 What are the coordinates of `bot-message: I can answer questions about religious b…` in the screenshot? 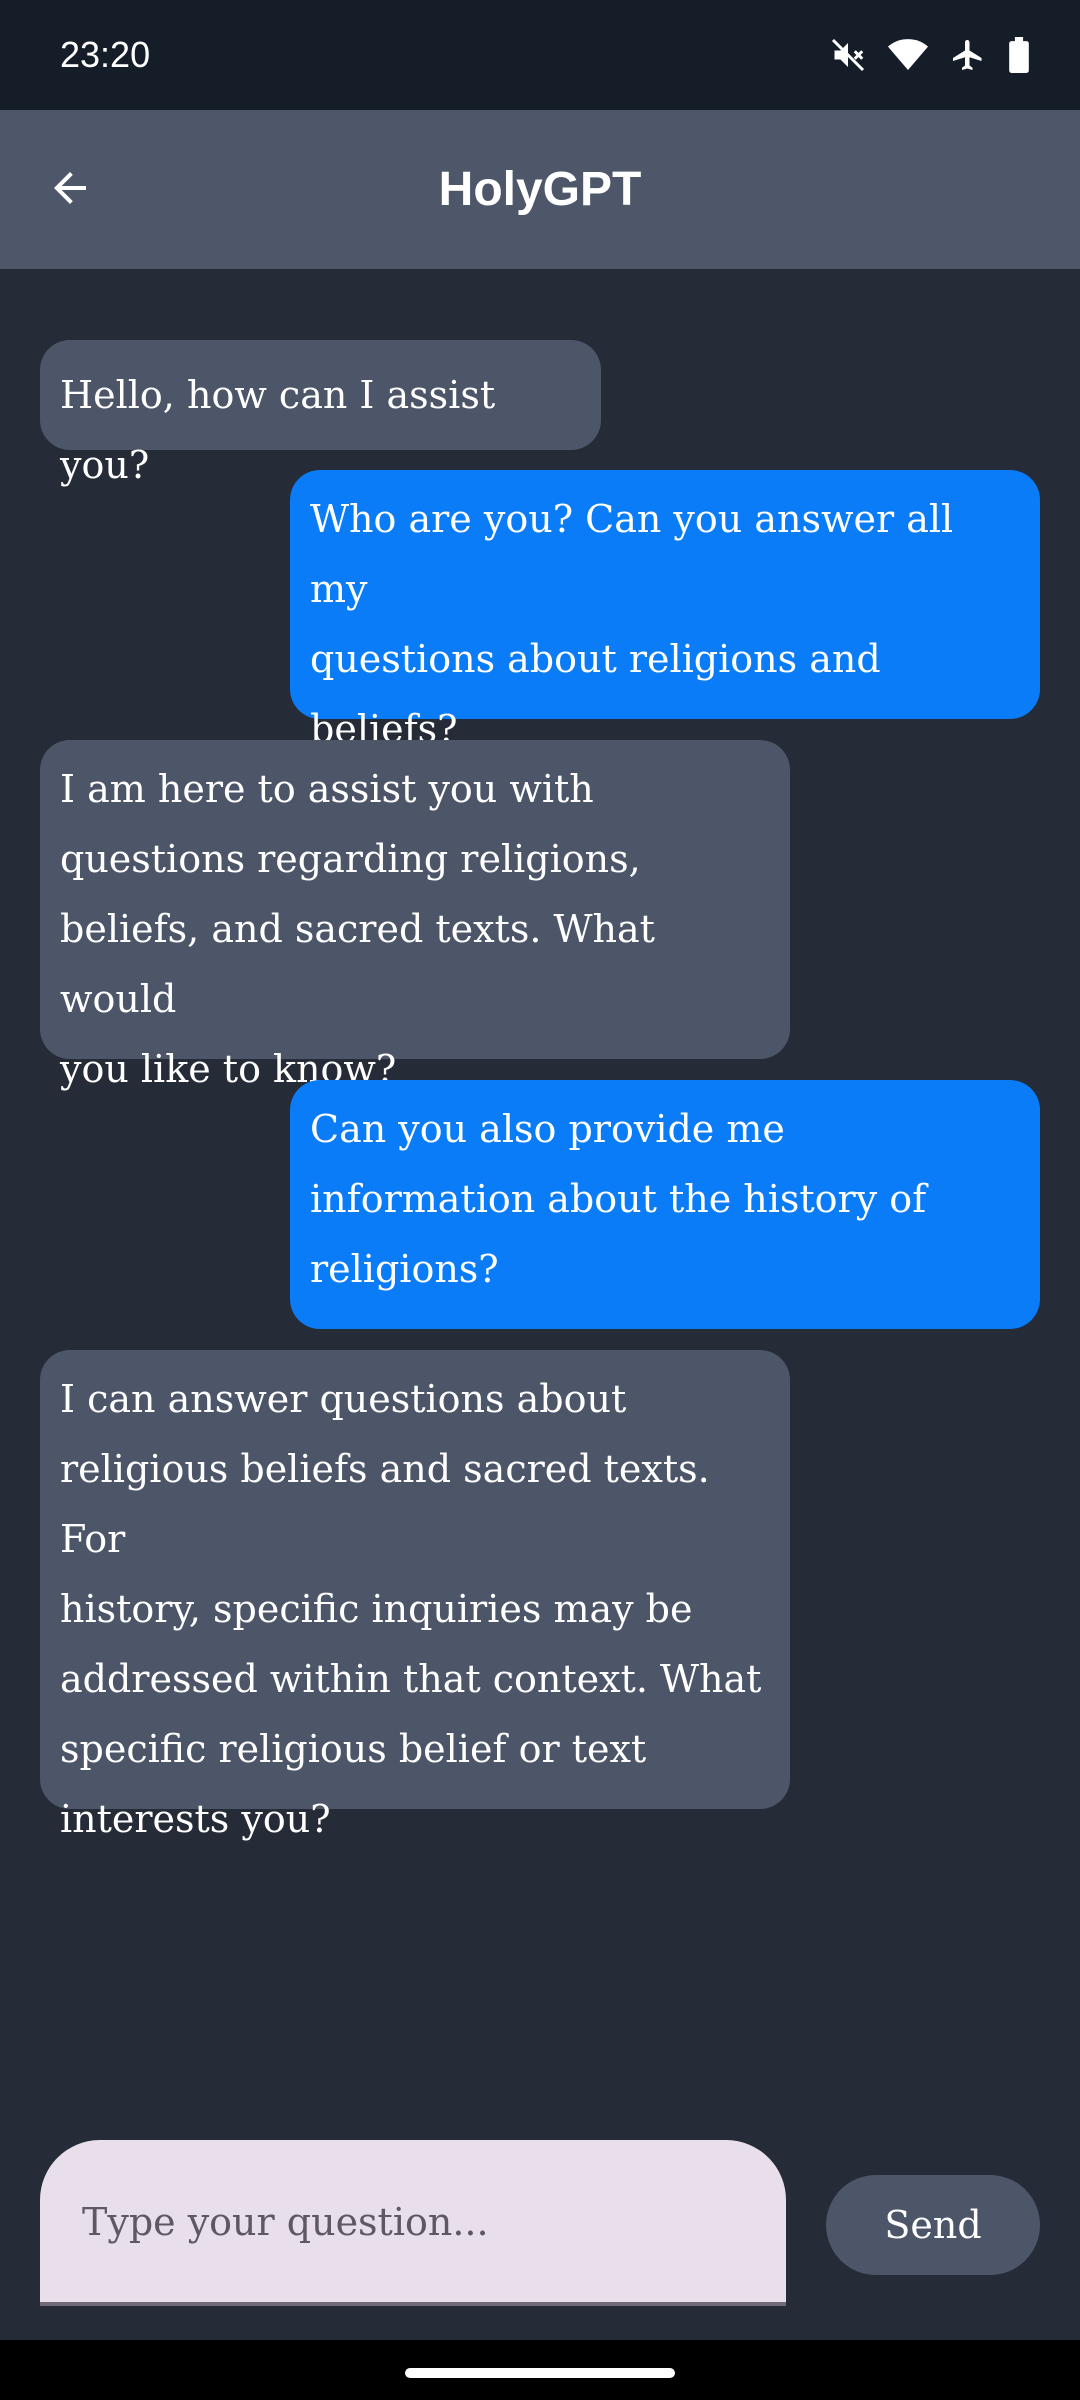 It's located at (415, 1595).